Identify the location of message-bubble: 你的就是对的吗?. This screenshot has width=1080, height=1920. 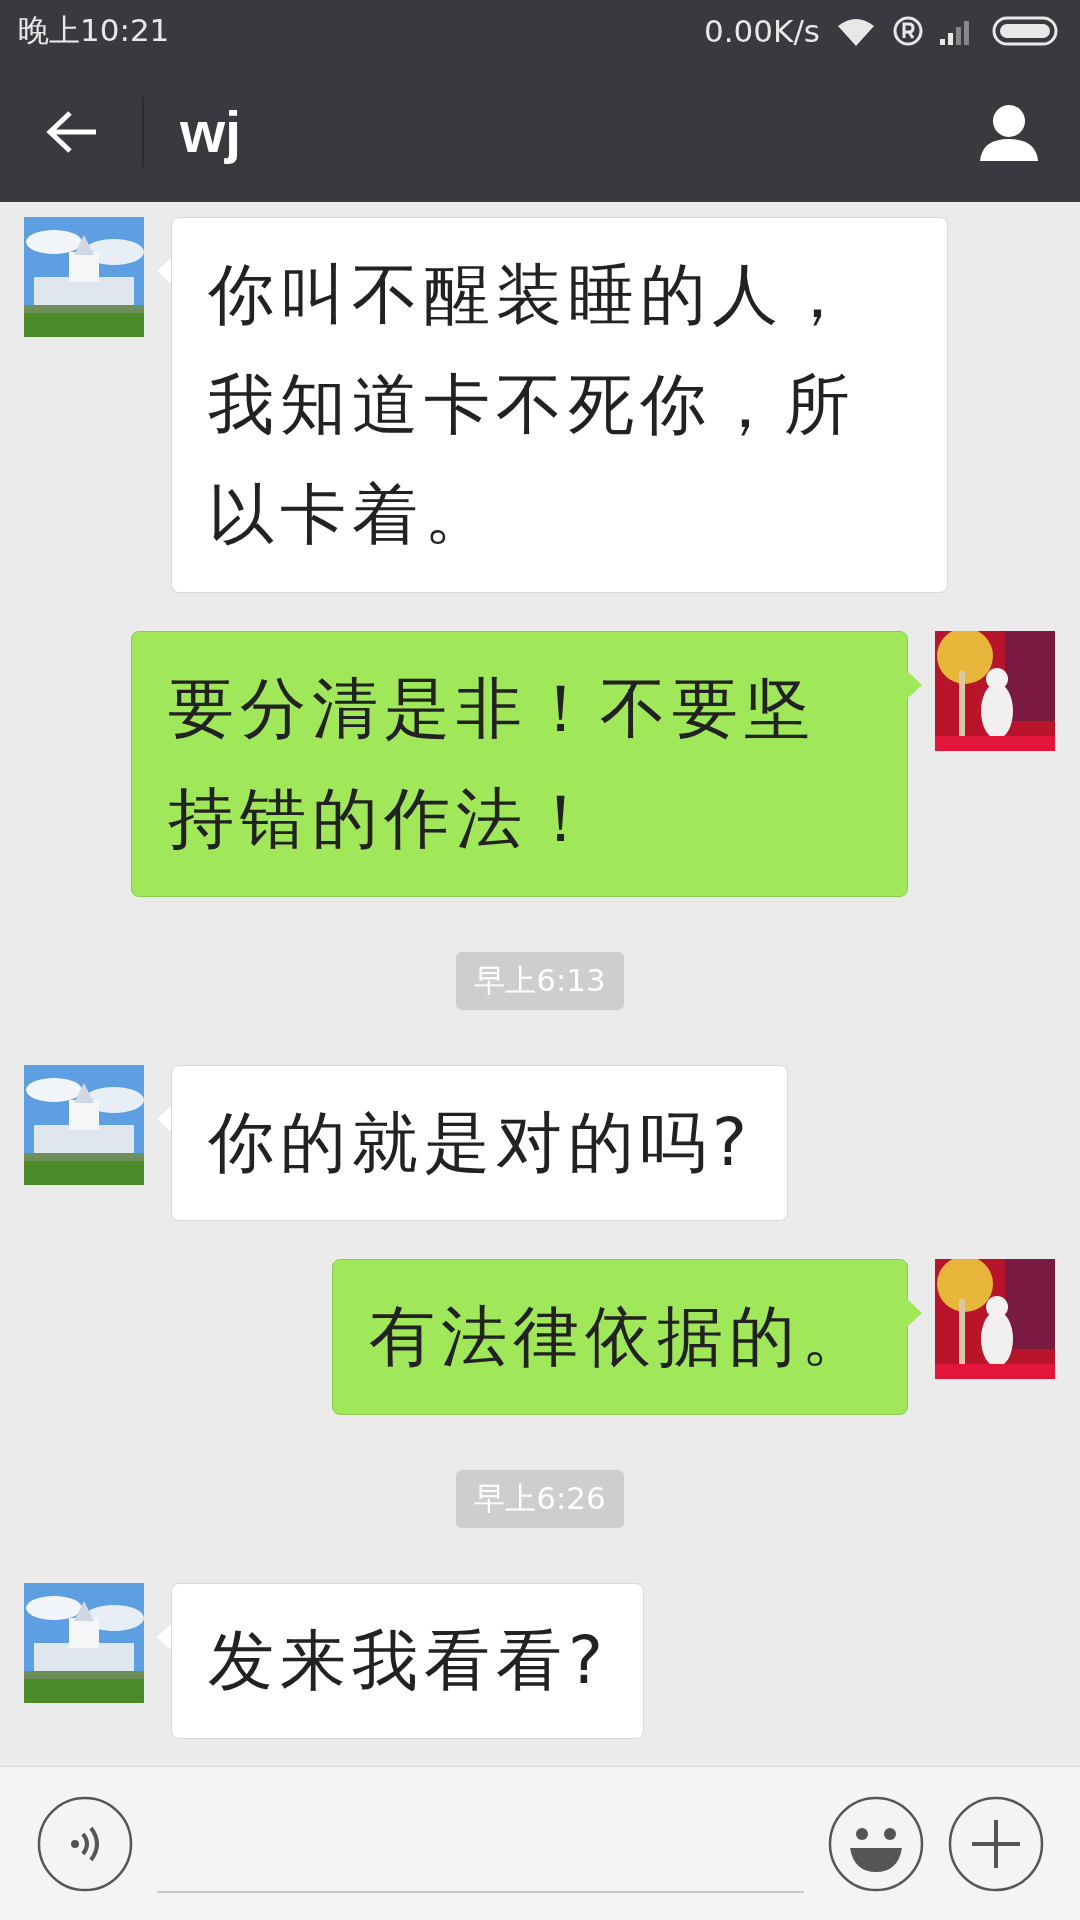
(480, 1143).